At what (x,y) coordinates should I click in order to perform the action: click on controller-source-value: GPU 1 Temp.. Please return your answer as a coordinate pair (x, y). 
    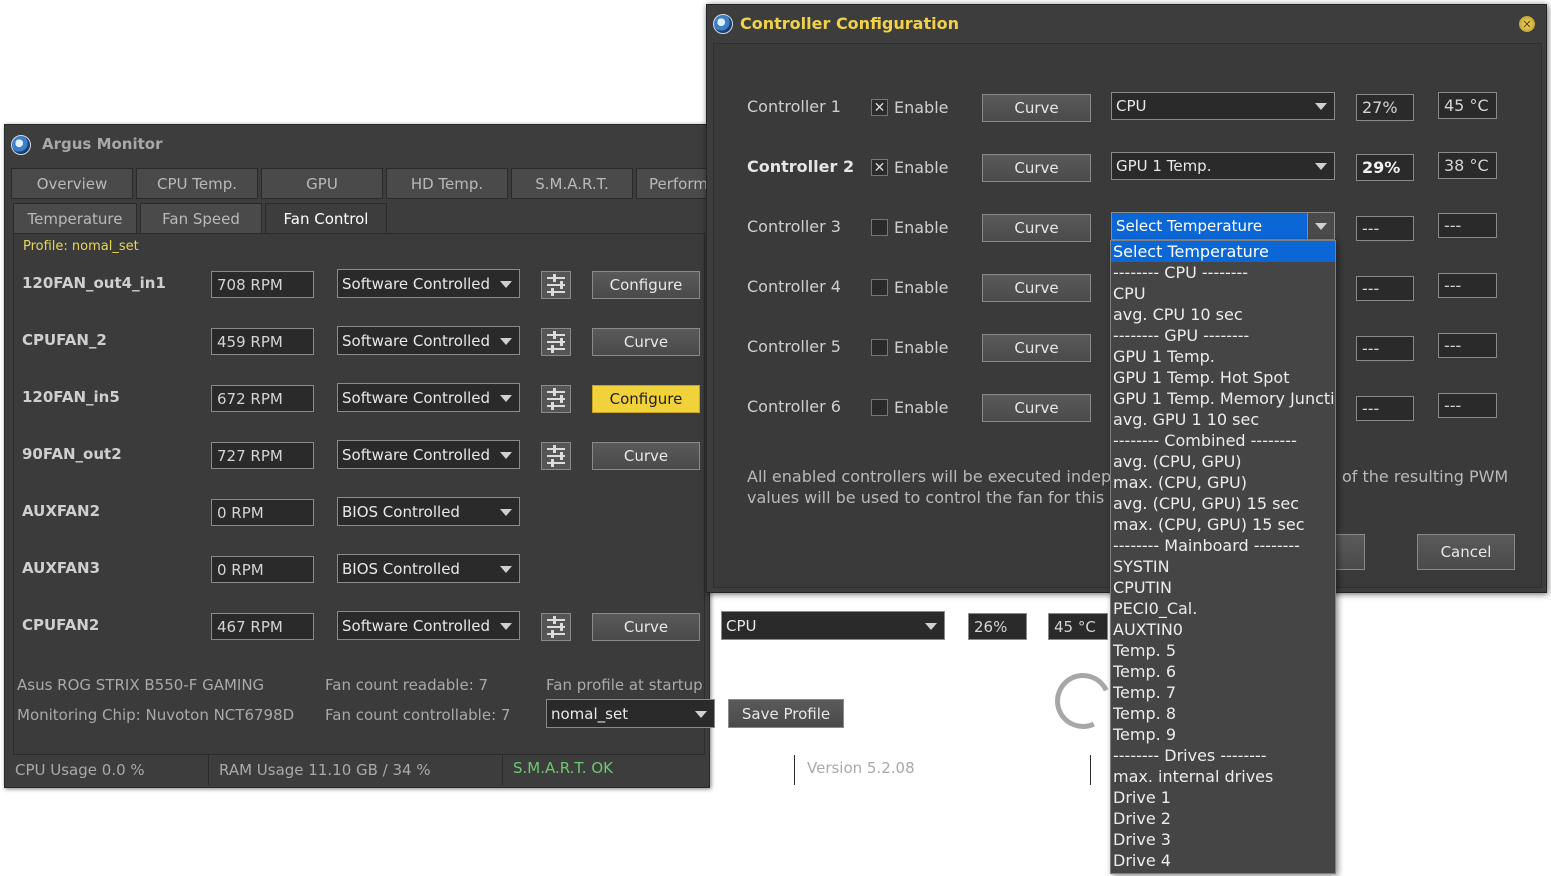
    Looking at the image, I should click on (1164, 166).